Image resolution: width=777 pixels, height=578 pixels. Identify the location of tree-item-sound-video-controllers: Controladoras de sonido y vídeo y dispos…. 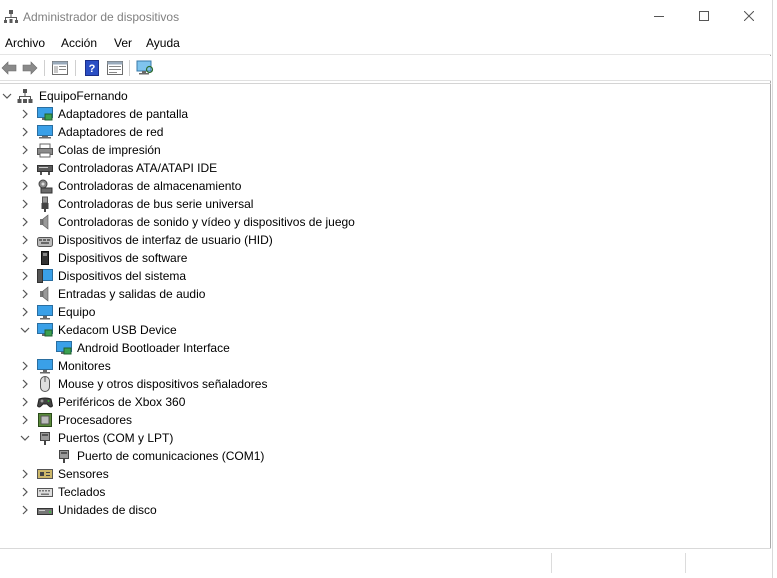
(210, 222).